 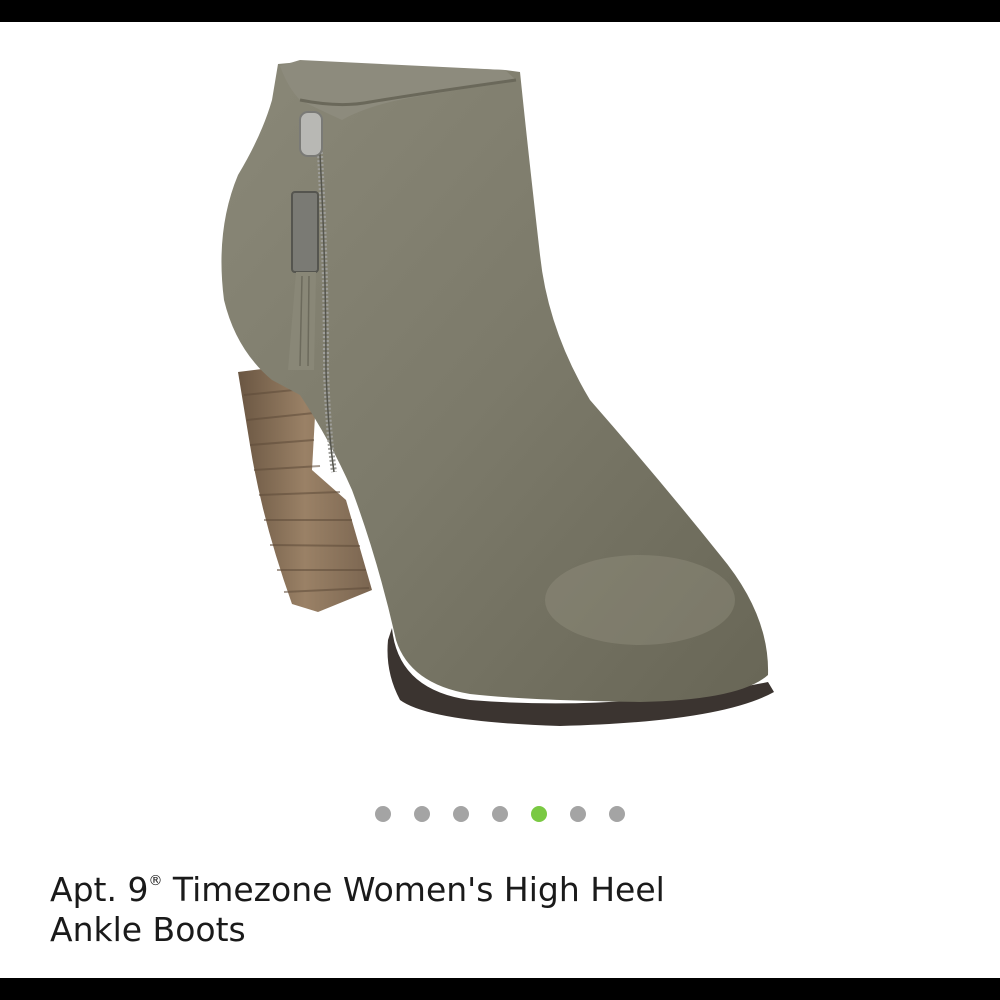 I want to click on bottom-bar, so click(x=500, y=989).